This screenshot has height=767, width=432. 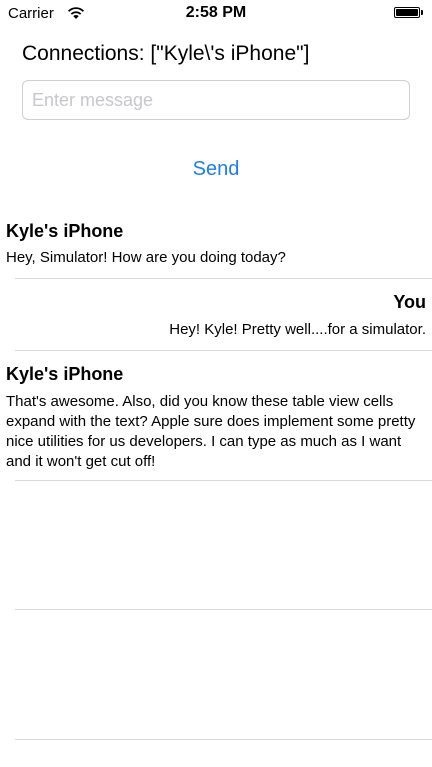 I want to click on message-input, so click(x=216, y=100).